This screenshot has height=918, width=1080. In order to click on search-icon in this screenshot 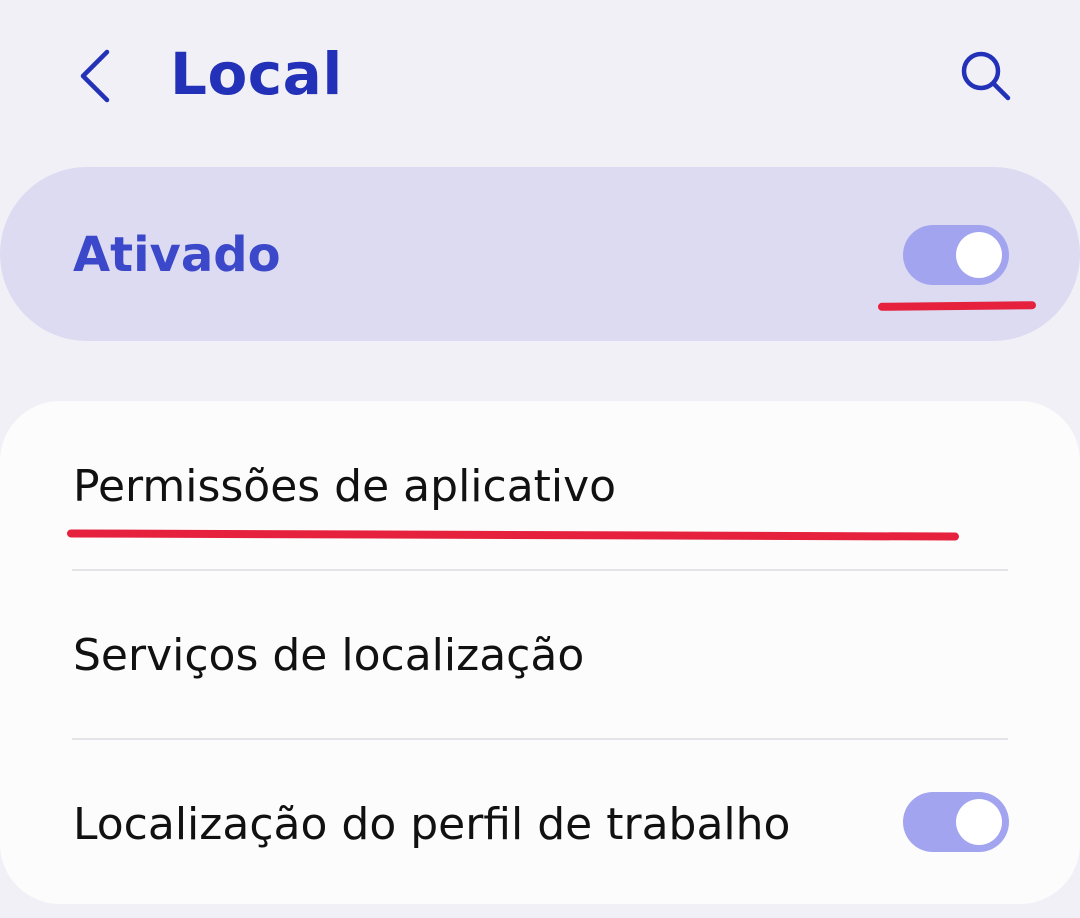, I will do `click(986, 76)`.